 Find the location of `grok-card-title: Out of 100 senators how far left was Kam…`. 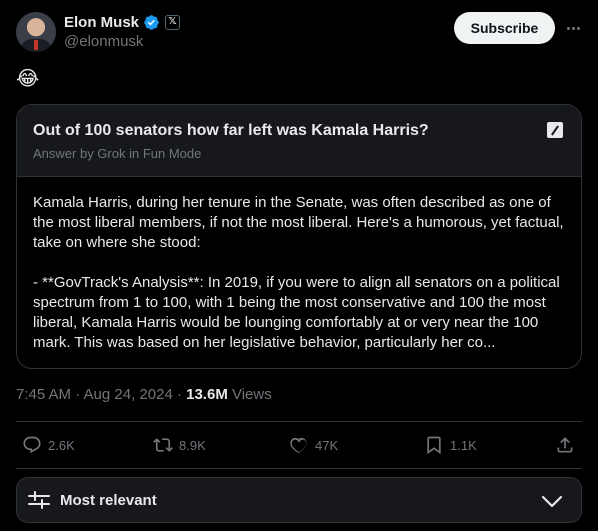

grok-card-title: Out of 100 senators how far left was Kam… is located at coordinates (231, 130).